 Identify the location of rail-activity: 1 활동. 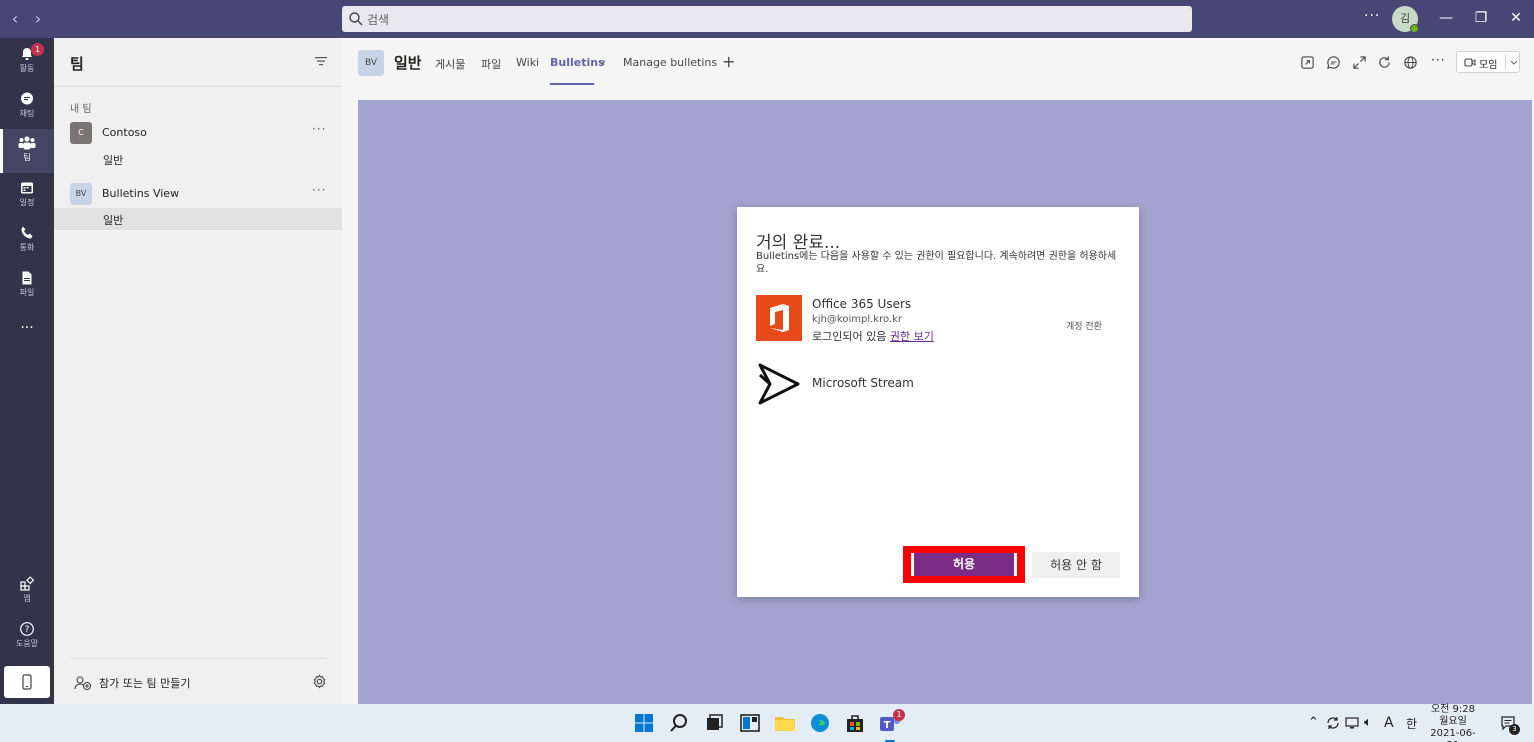
(27, 62).